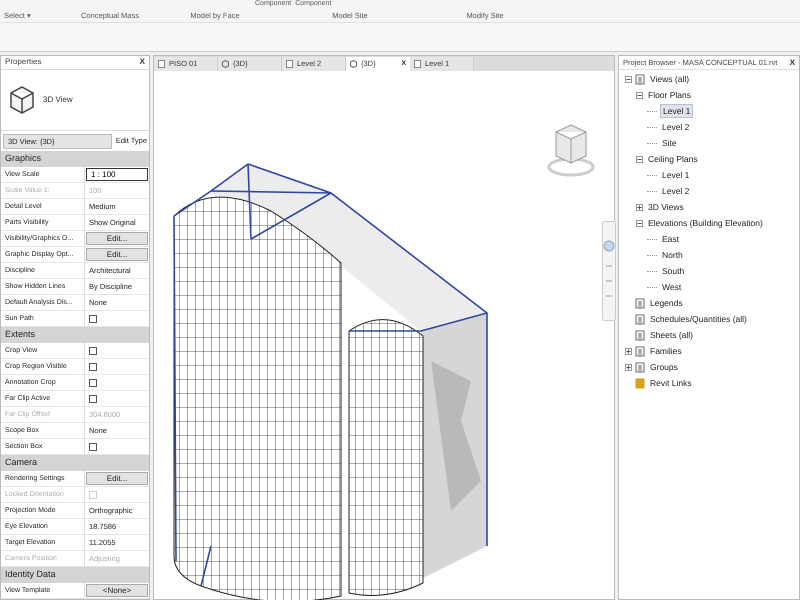 Image resolution: width=800 pixels, height=600 pixels. I want to click on tree-item: East, so click(671, 239).